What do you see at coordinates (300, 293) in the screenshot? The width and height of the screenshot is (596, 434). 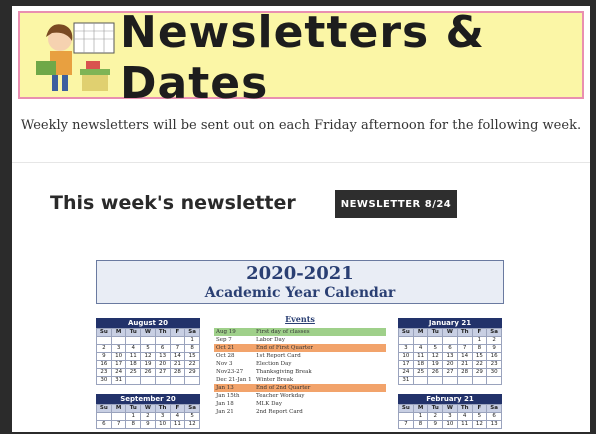 I see `calendar-subtitle: Academic Year Calendar` at bounding box center [300, 293].